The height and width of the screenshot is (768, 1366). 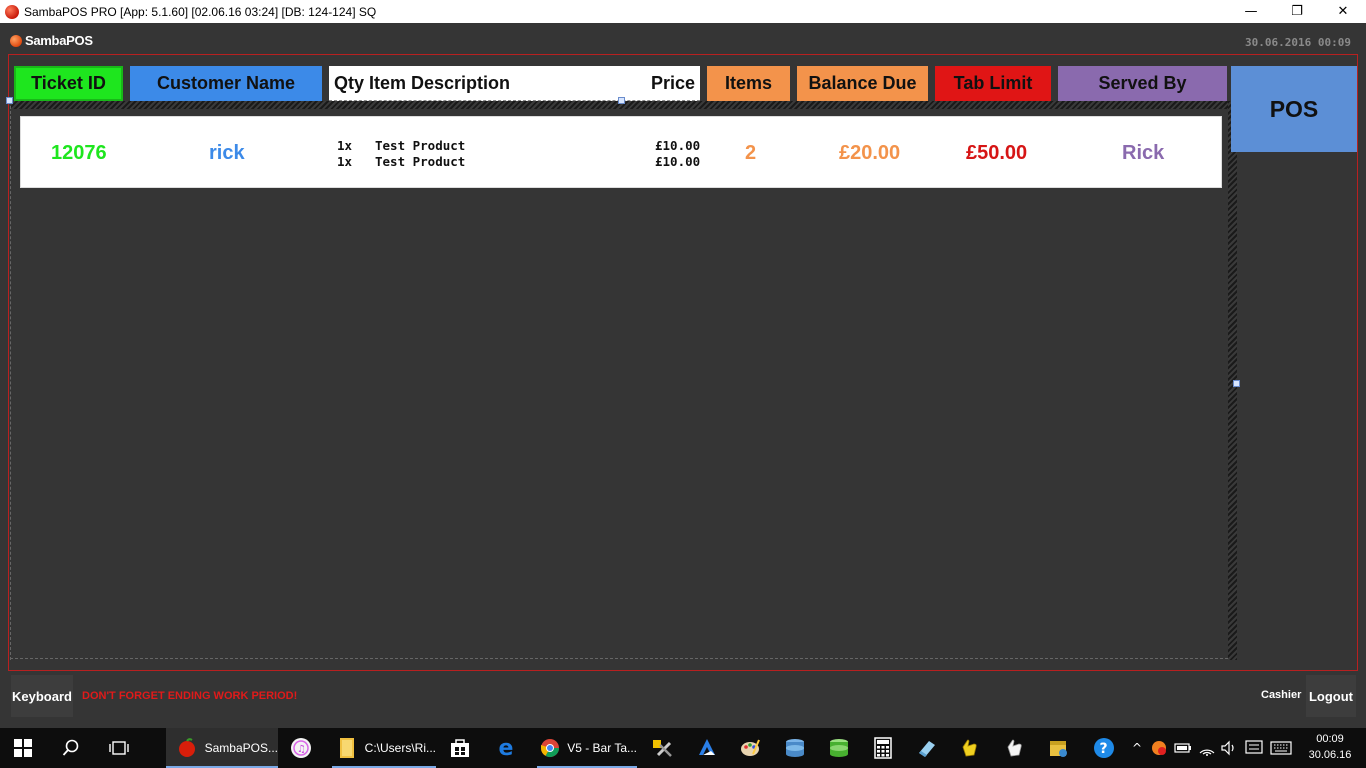 What do you see at coordinates (1142, 83) in the screenshot?
I see `header-served-by-label: Served By` at bounding box center [1142, 83].